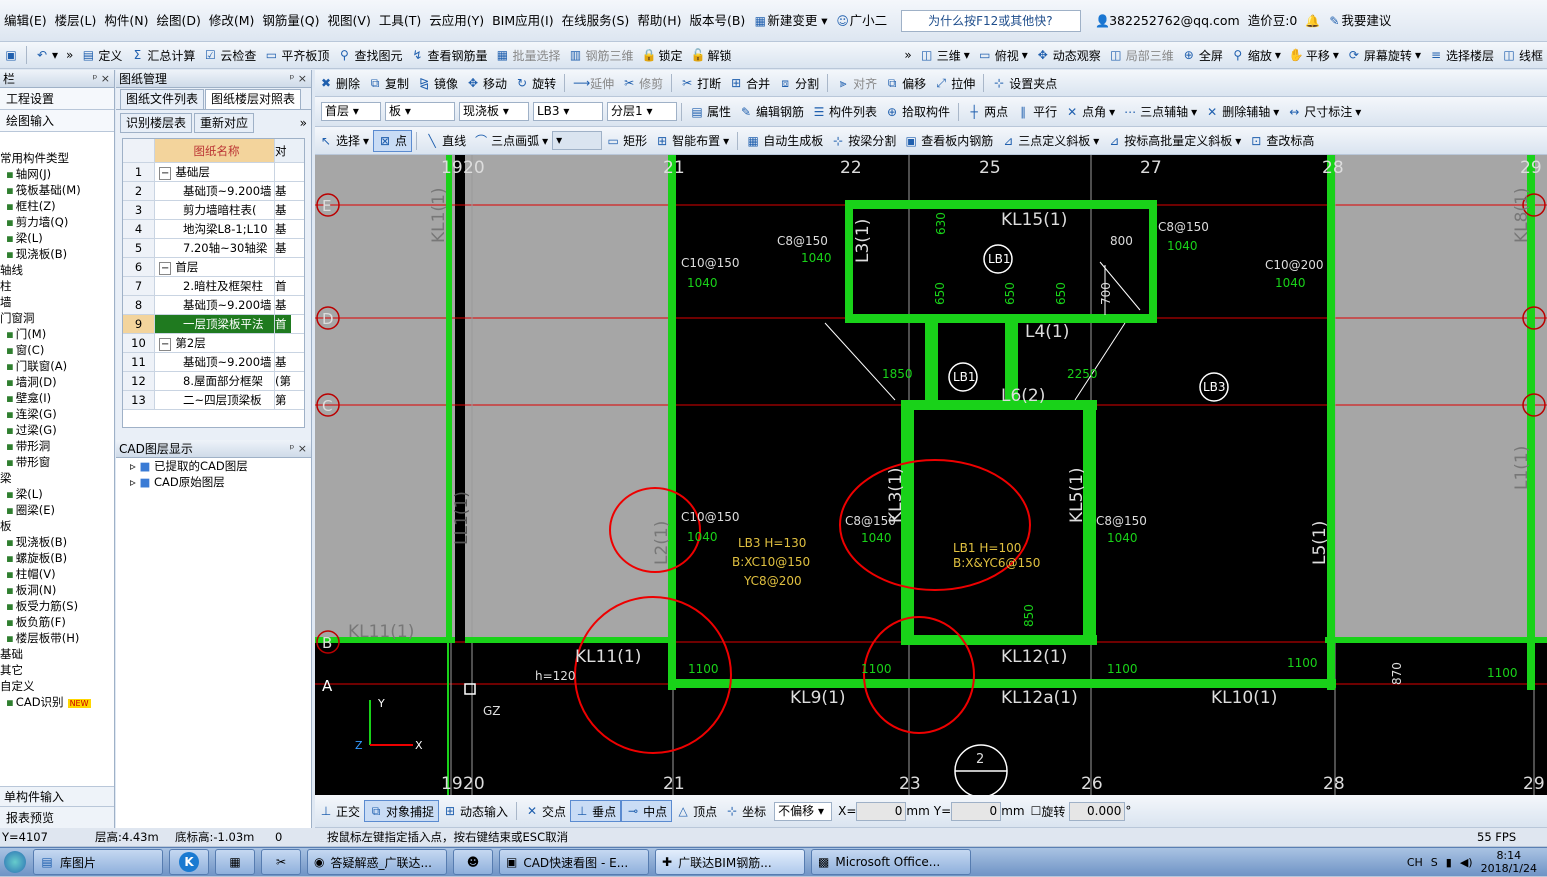 The width and height of the screenshot is (1547, 877). Describe the element at coordinates (224, 123) in the screenshot. I see `rematch-button: 重新对应` at that location.